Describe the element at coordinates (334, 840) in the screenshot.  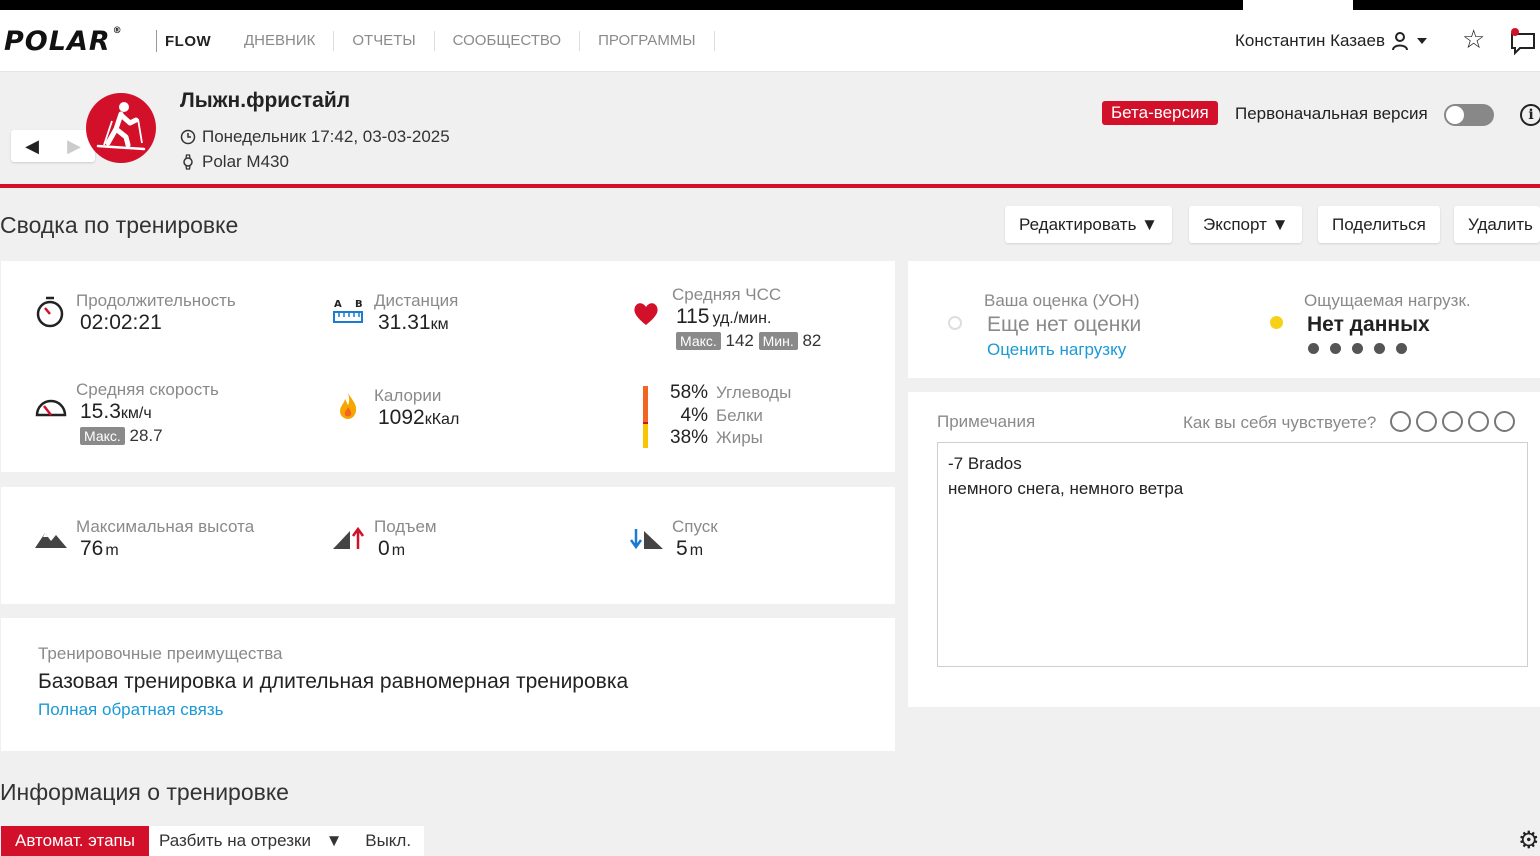
I see `chevron-down-icon: ▼` at that location.